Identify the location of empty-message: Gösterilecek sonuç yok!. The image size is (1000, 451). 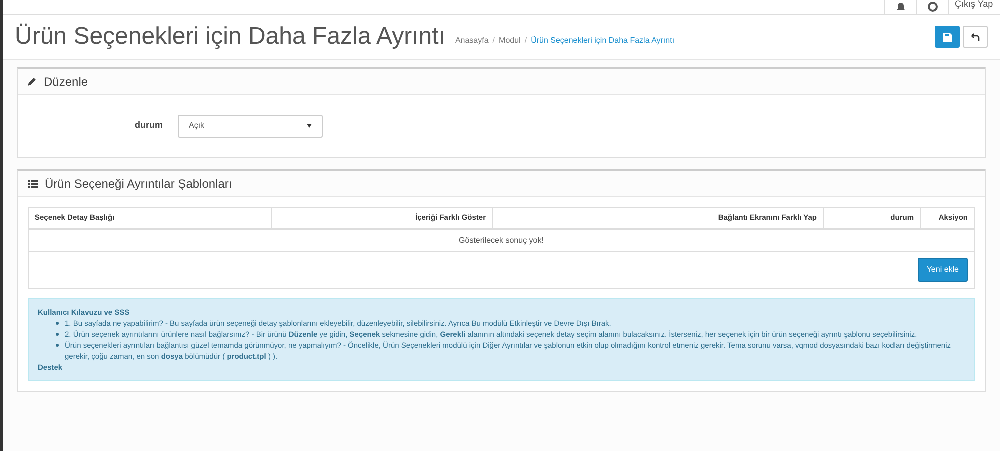
(501, 240).